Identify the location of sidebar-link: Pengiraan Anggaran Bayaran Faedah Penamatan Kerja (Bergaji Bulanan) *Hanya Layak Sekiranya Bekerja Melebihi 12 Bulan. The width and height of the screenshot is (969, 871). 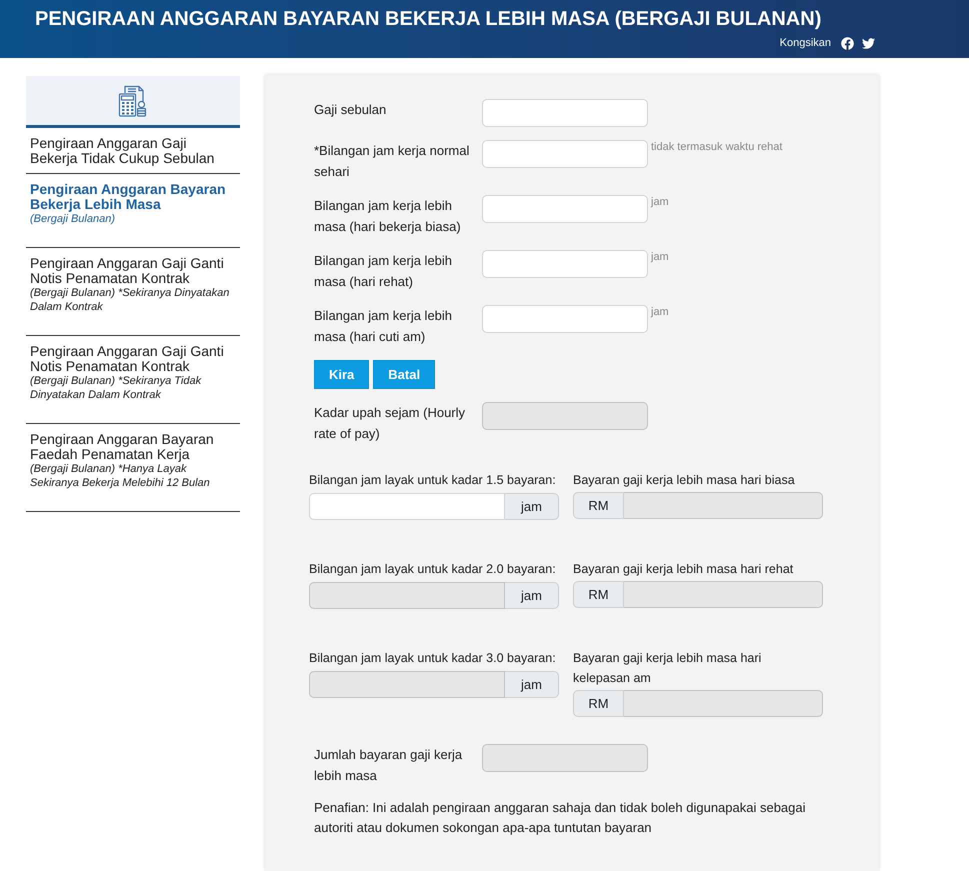
(133, 468).